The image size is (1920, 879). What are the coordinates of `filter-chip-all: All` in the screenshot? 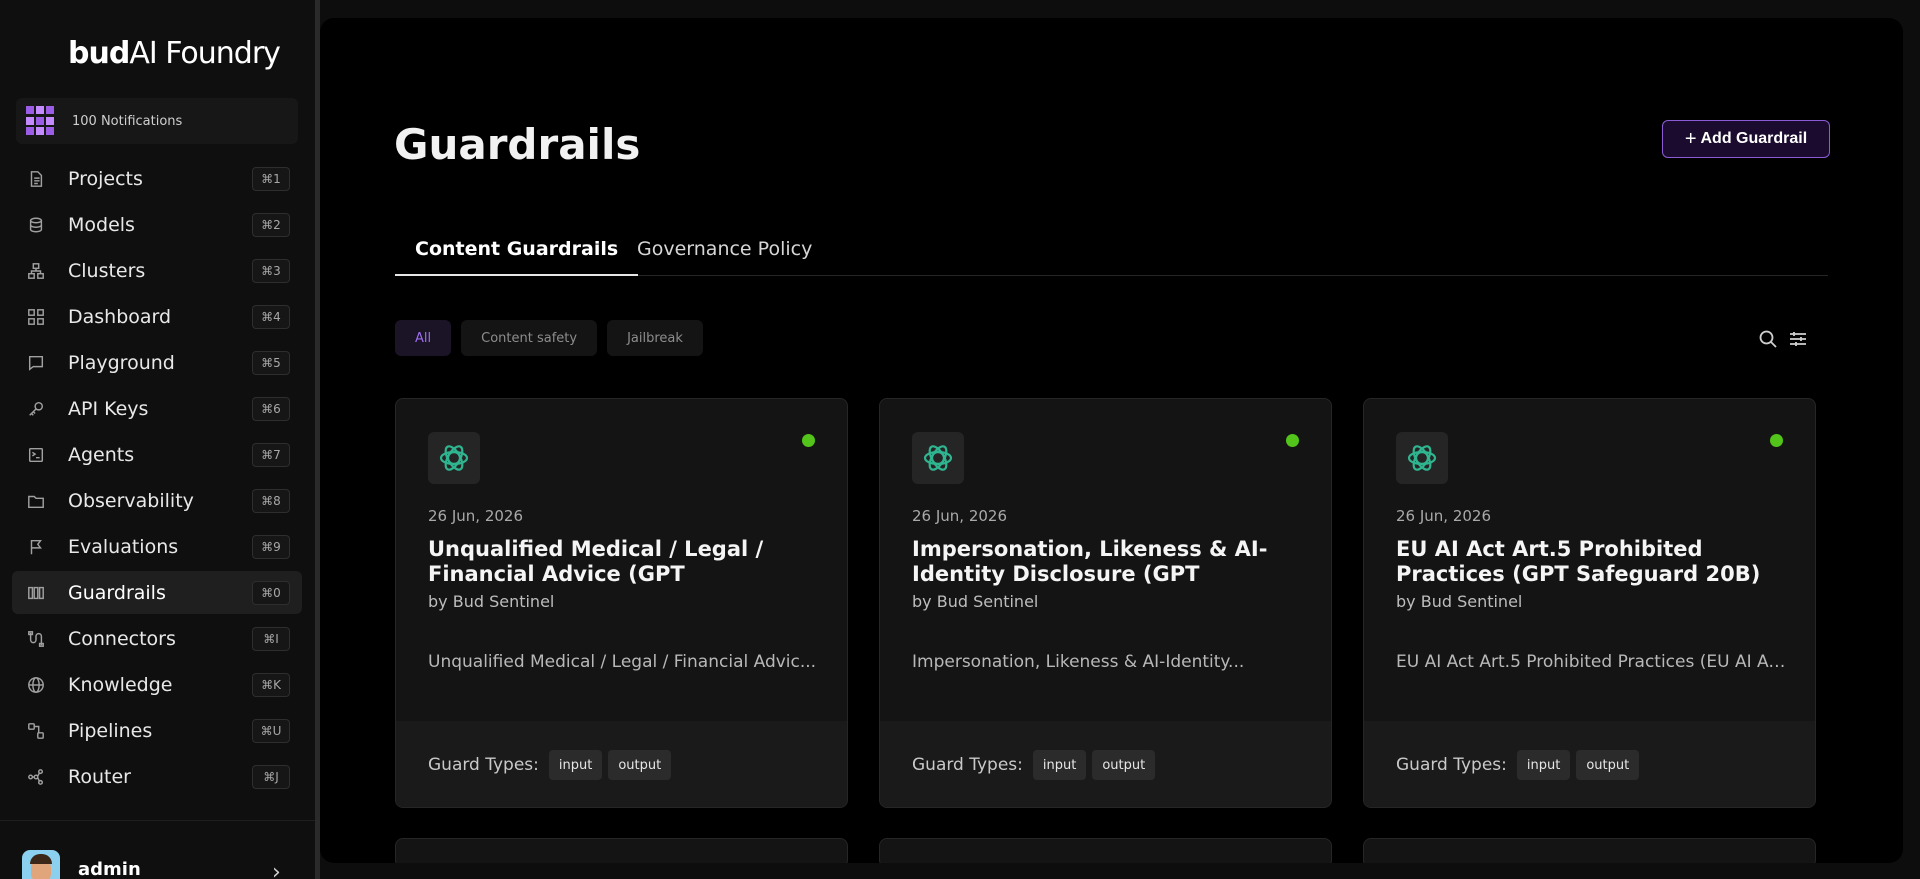 It's located at (423, 338).